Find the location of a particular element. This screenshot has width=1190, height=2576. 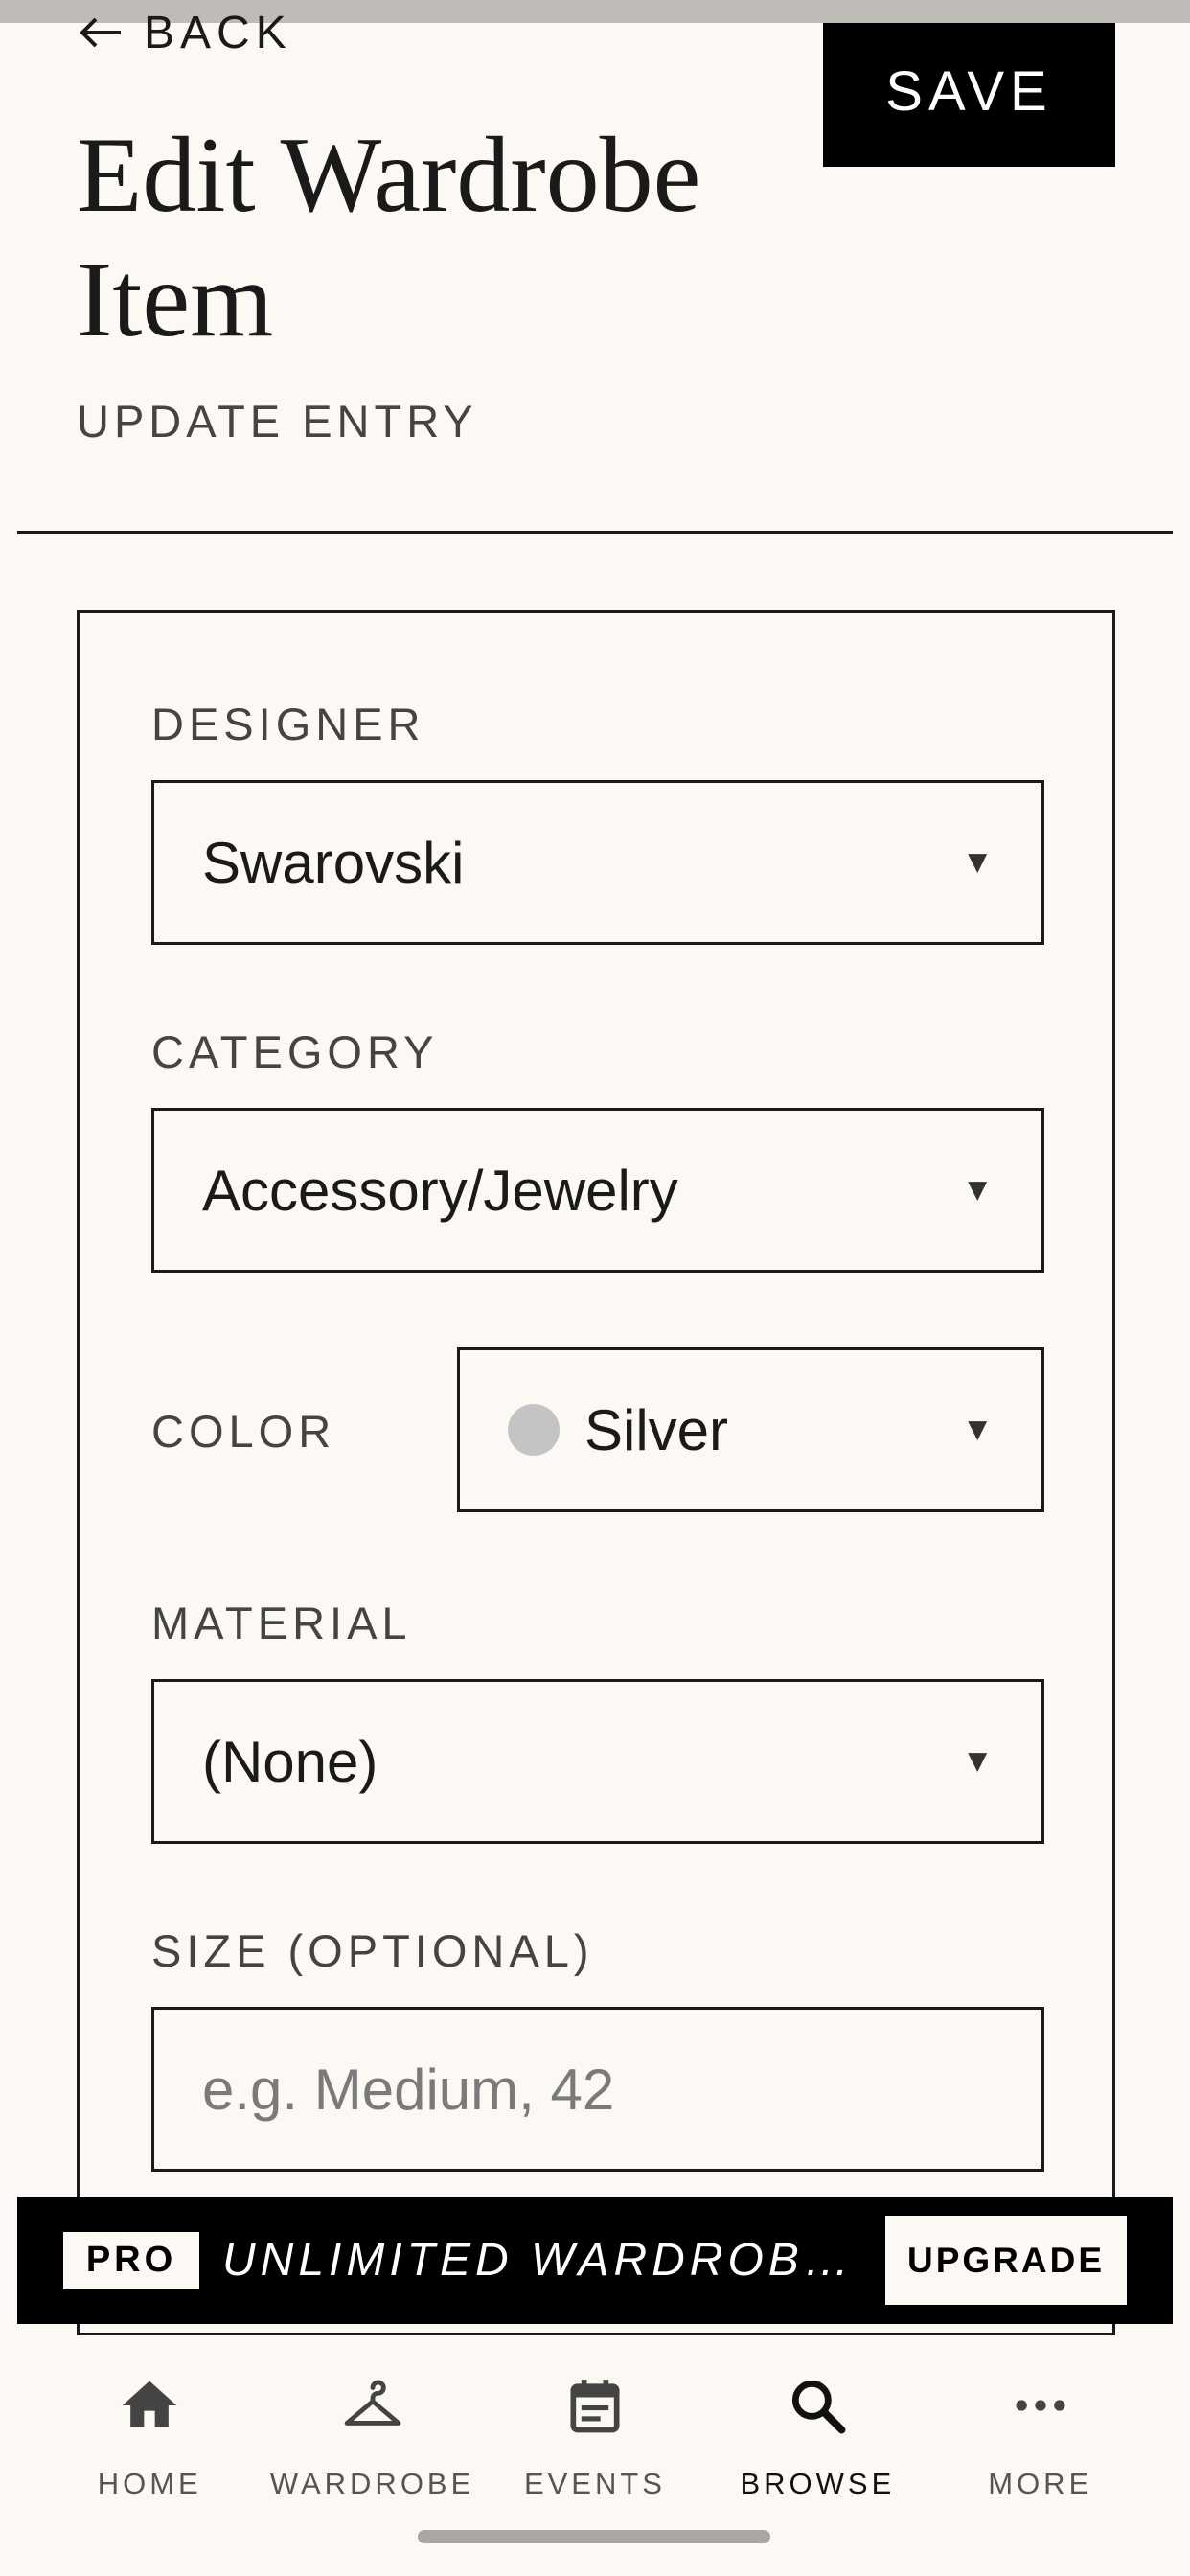

nav-item-wardrobe: WARDROBE is located at coordinates (370, 2419).